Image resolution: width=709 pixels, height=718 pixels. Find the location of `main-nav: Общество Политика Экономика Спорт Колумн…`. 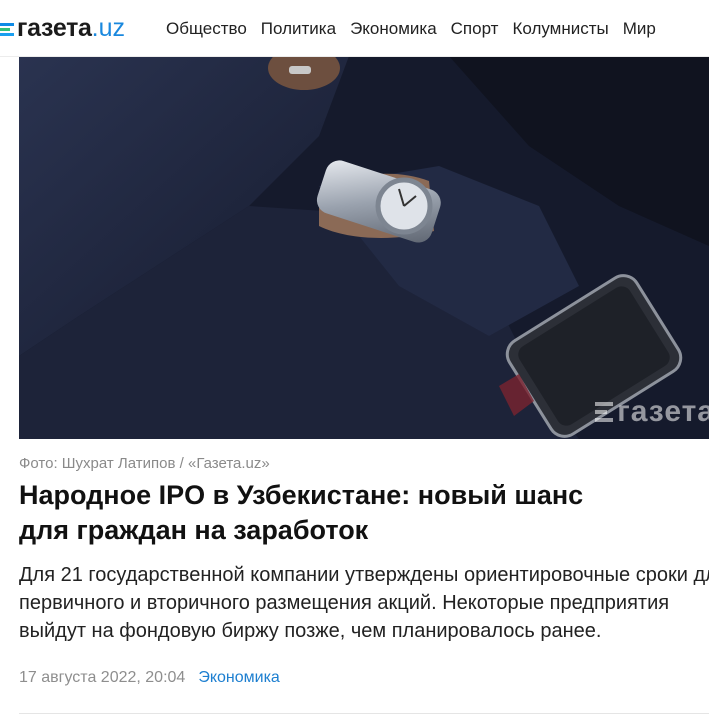

main-nav: Общество Политика Экономика Спорт Колумн… is located at coordinates (418, 29).